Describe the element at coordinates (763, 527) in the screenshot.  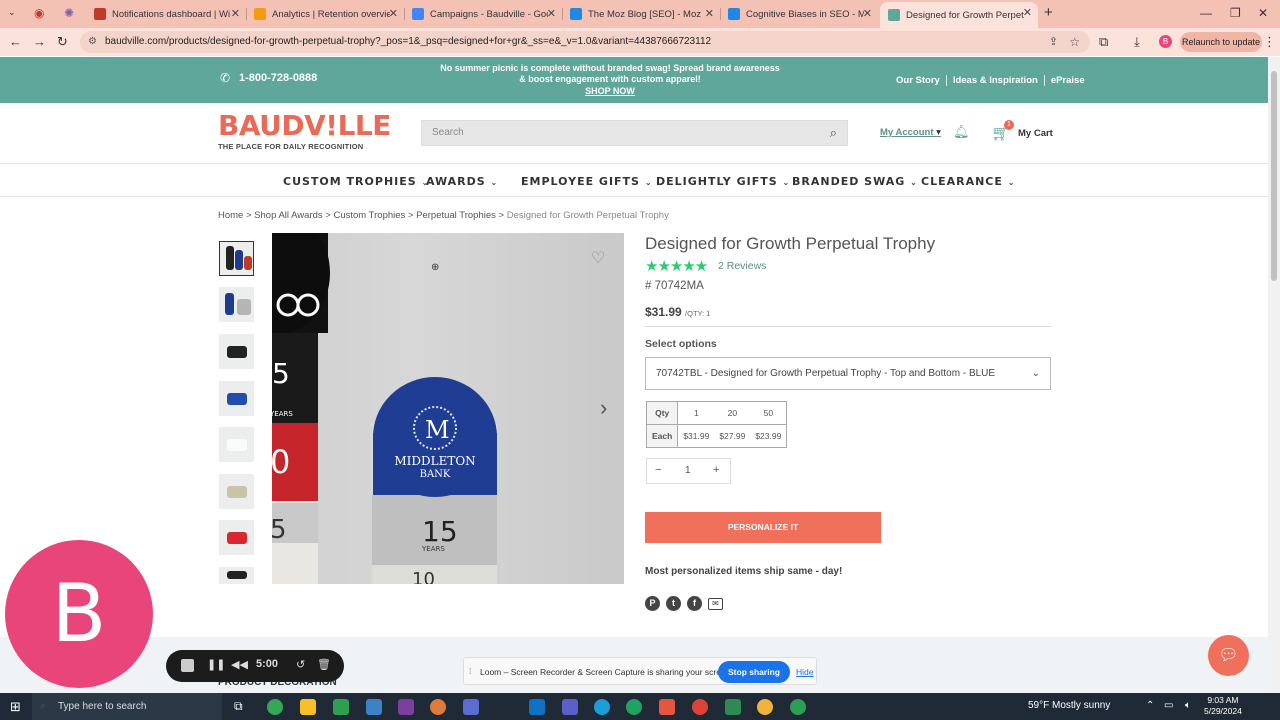
I see `personalize-button: PERSONALIZE IT` at that location.